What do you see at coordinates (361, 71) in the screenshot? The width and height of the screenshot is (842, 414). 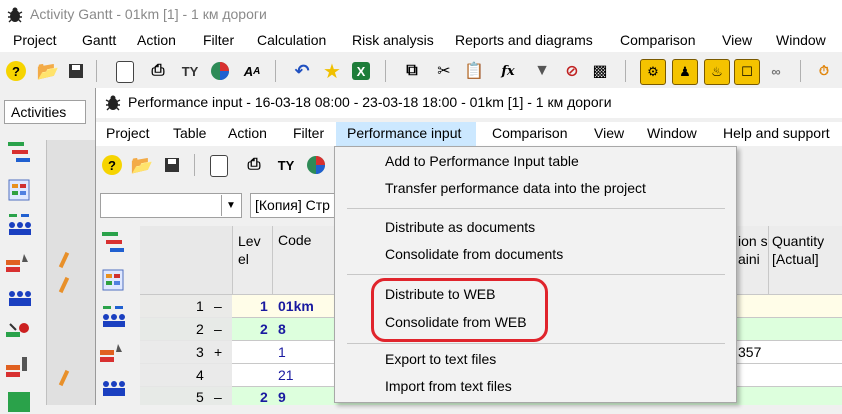 I see `excel-icon: X` at bounding box center [361, 71].